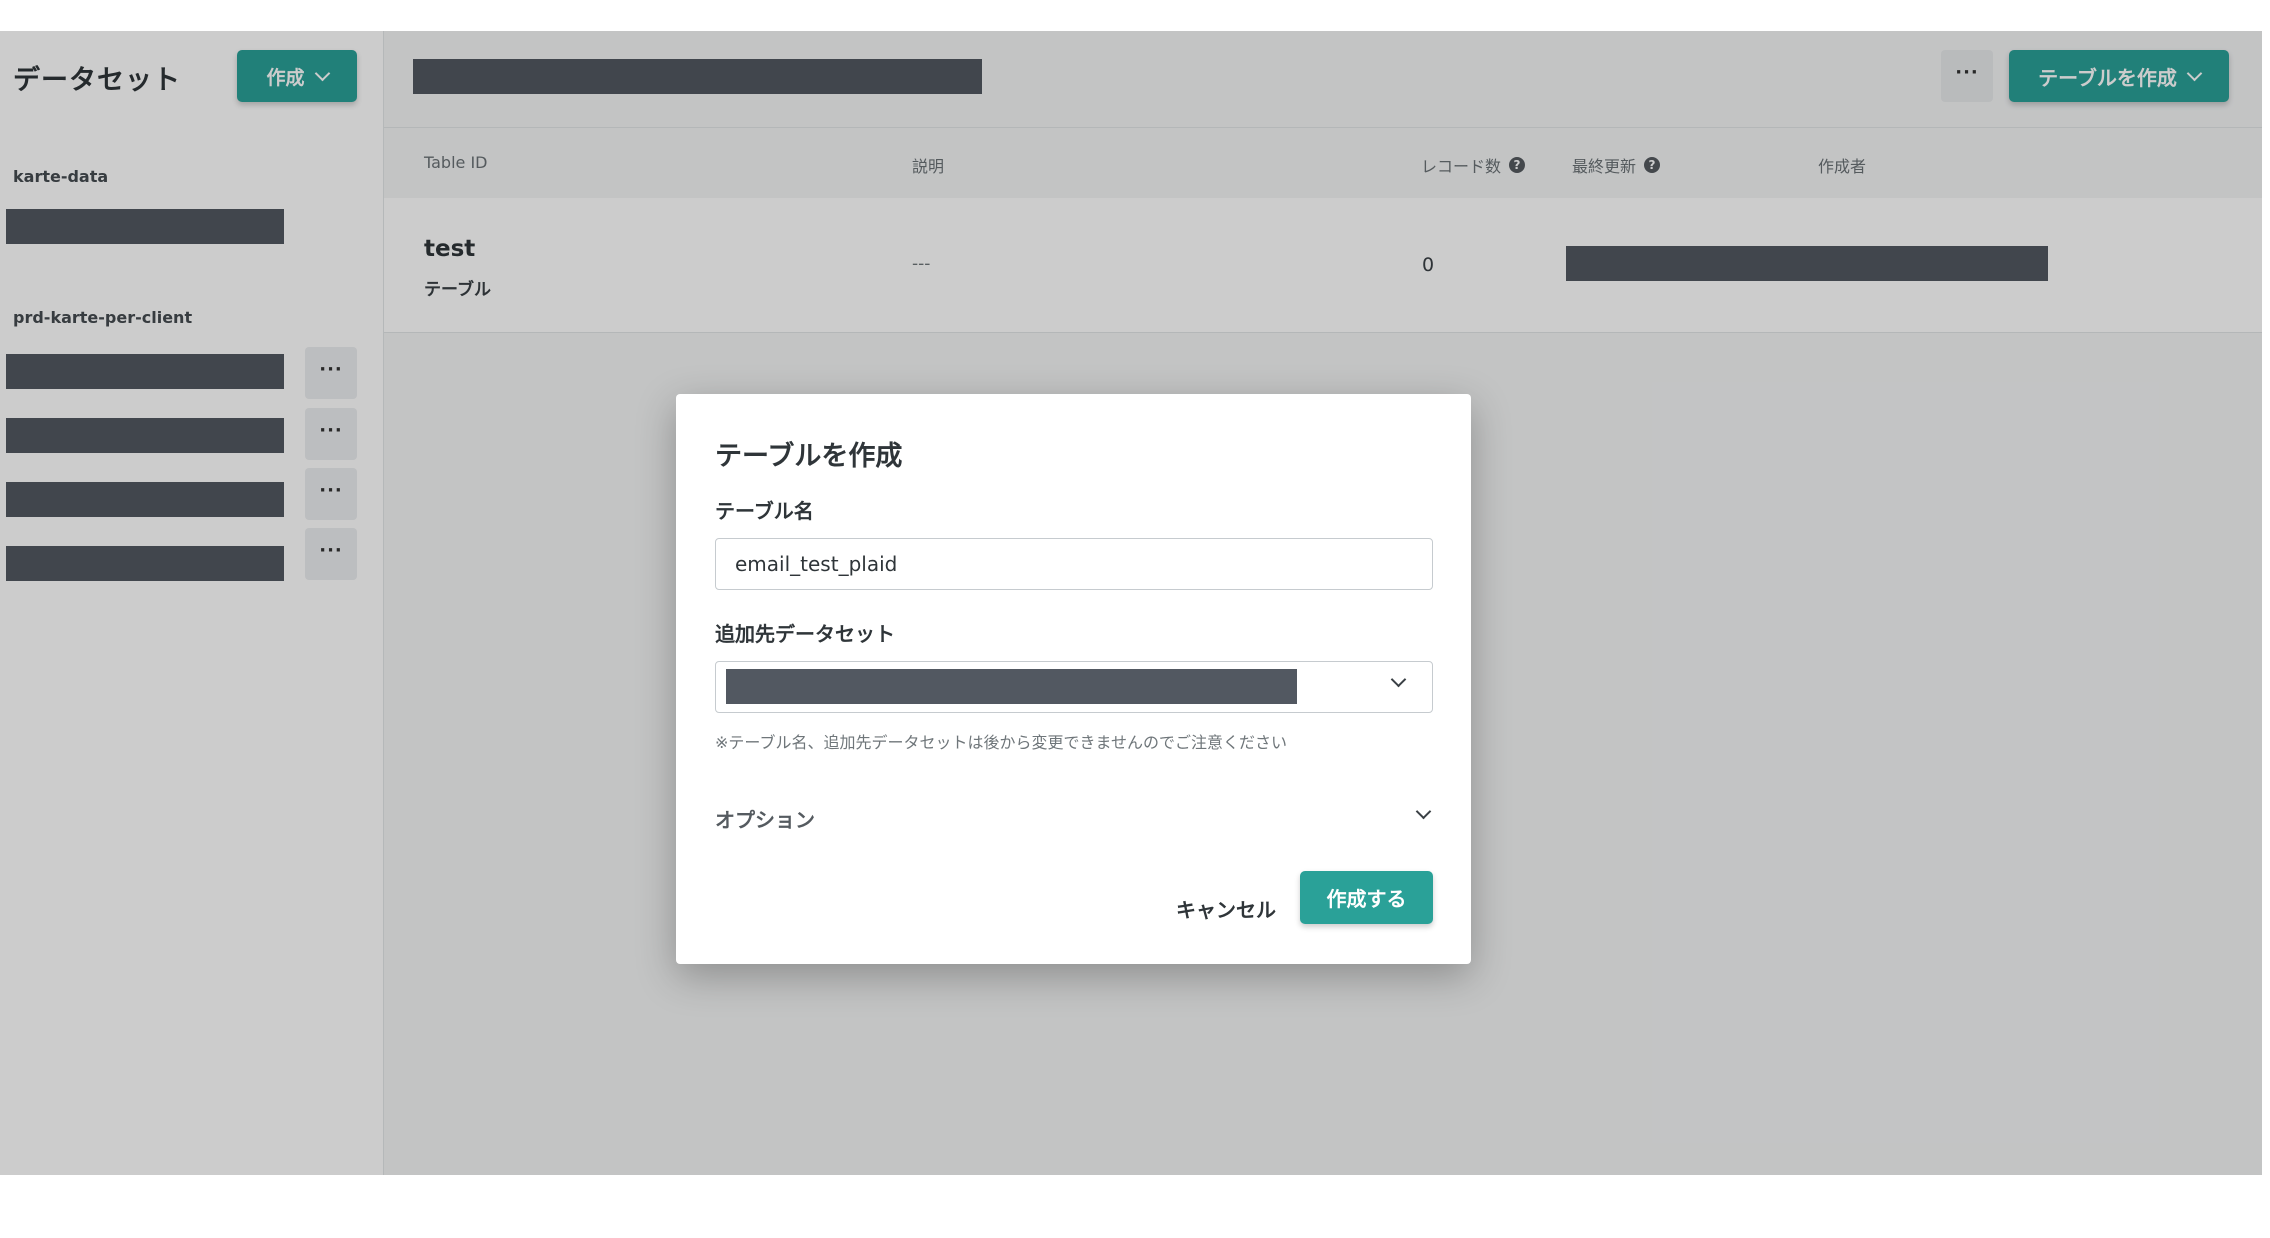  Describe the element at coordinates (805, 634) in the screenshot. I see `dataset-label: 追加先データセット` at that location.